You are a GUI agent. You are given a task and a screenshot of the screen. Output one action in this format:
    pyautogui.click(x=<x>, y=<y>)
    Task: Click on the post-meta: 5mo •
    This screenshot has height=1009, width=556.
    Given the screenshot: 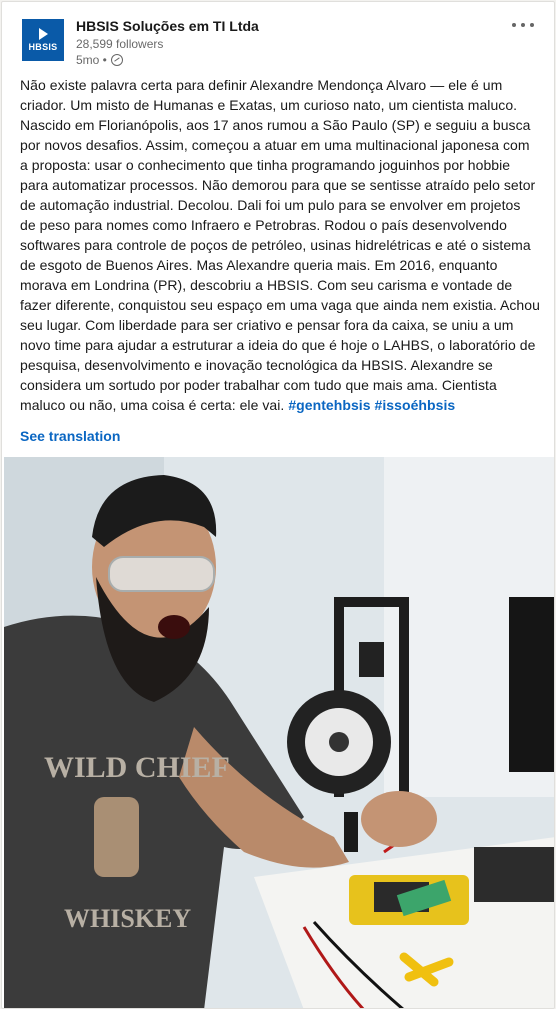 What is the action you would take?
    pyautogui.click(x=99, y=60)
    